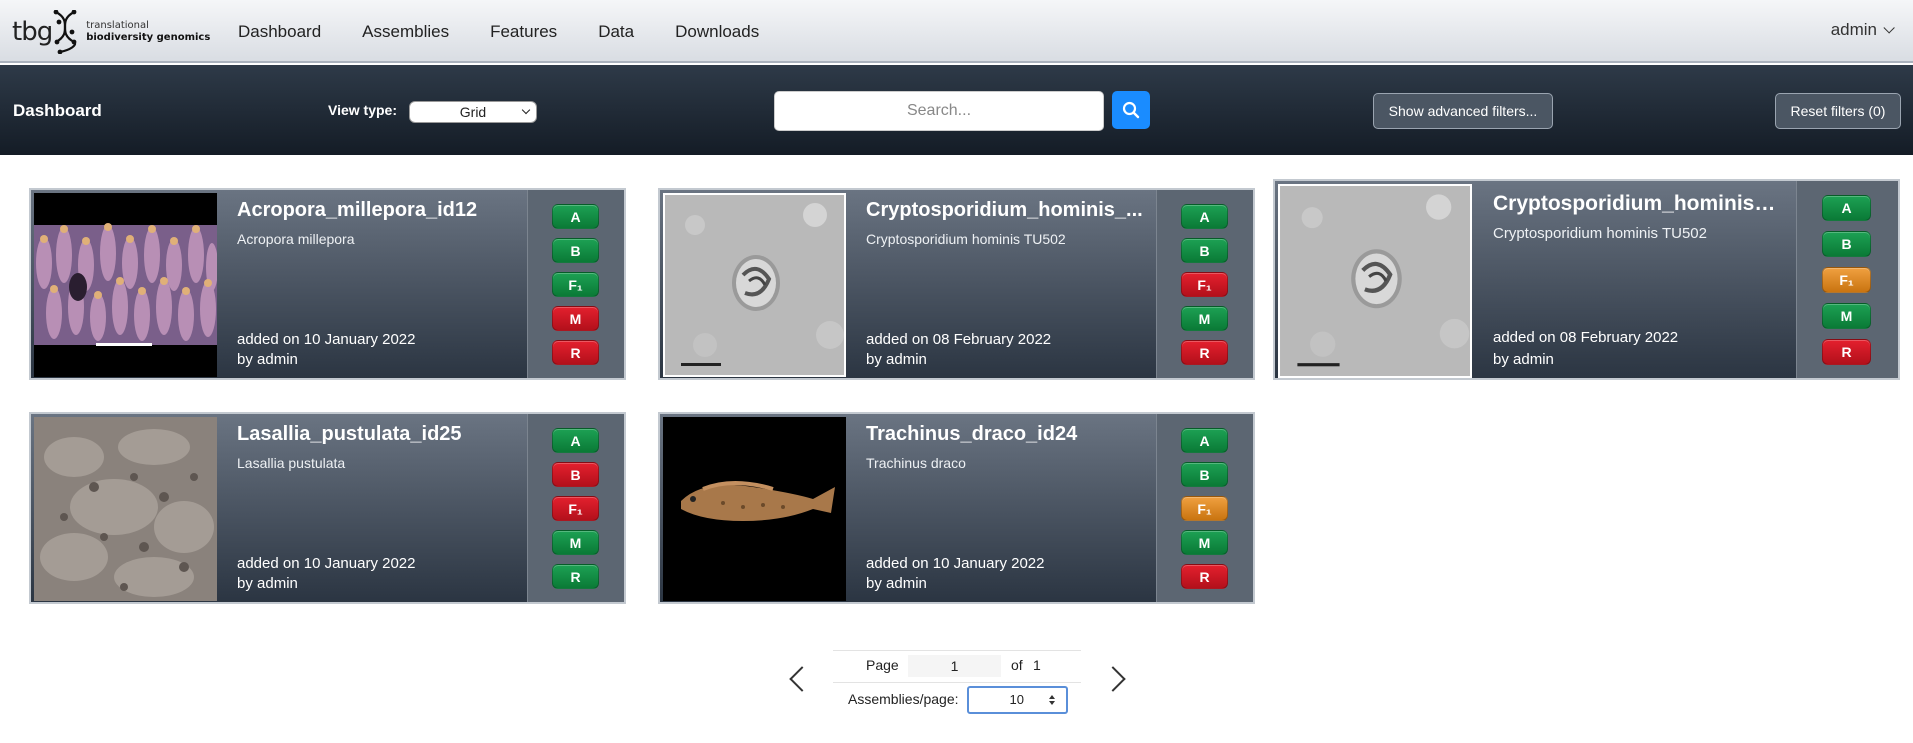  Describe the element at coordinates (954, 666) in the screenshot. I see `page-input: 1` at that location.